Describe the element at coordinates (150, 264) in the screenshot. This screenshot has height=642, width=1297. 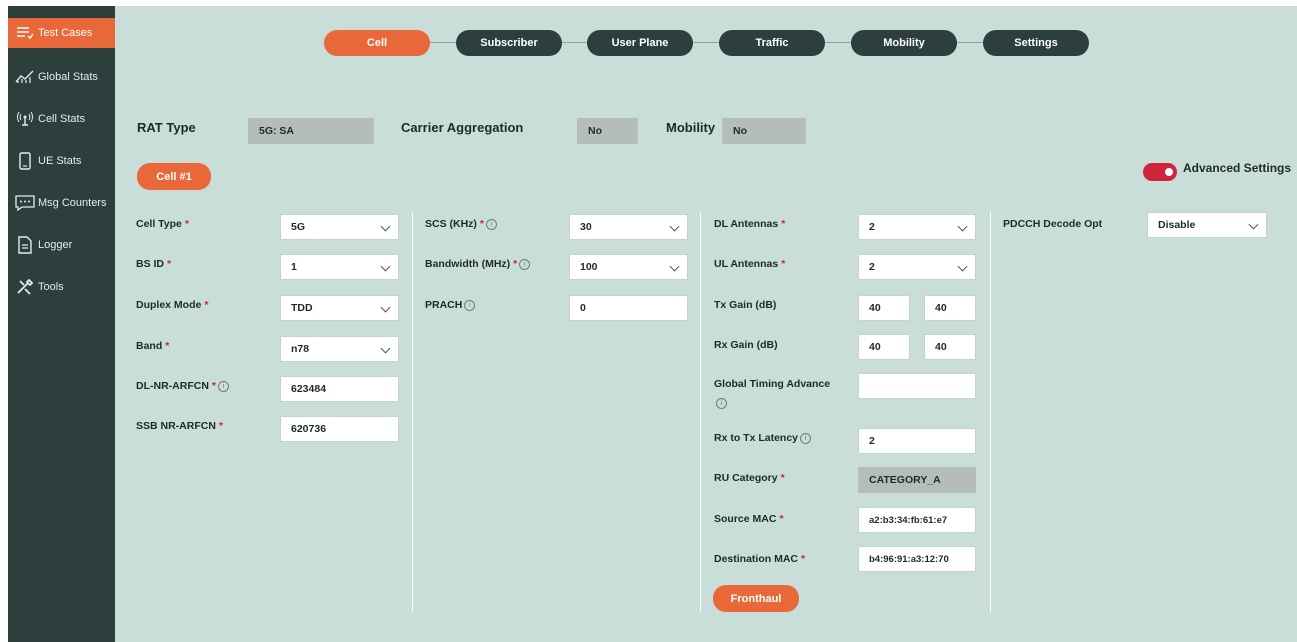
I see `bs-id-label-text: BS ID` at that location.